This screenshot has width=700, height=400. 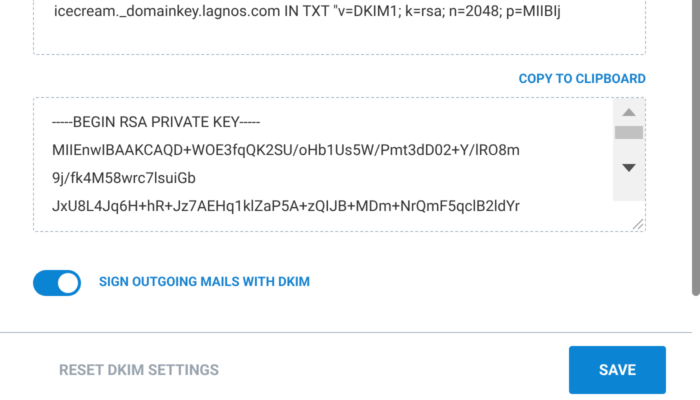 What do you see at coordinates (629, 168) in the screenshot?
I see `scroll-down-icon` at bounding box center [629, 168].